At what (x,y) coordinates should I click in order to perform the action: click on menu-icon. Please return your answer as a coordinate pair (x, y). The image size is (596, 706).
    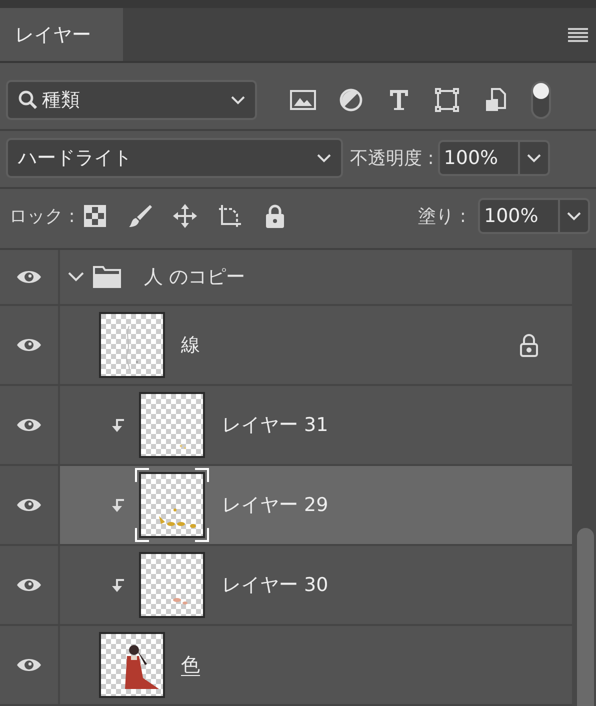
    Looking at the image, I should click on (578, 35).